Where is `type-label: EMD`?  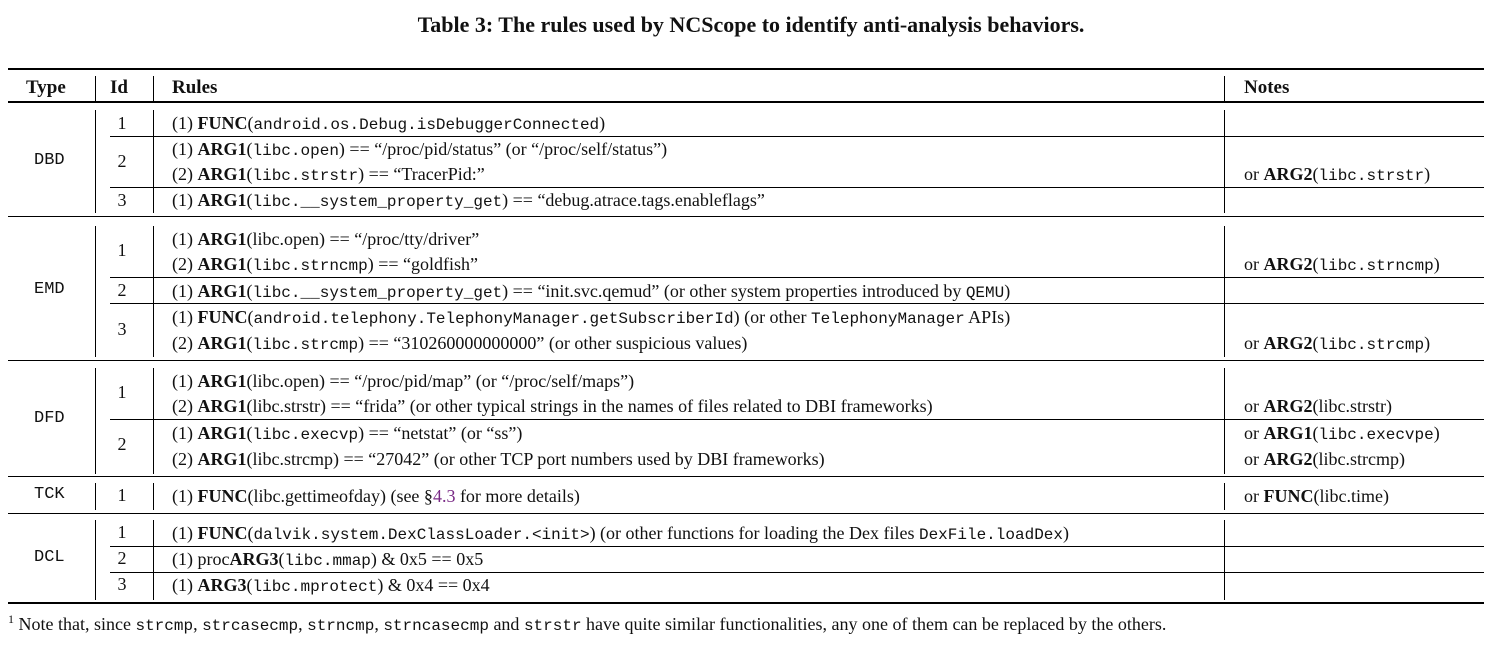 type-label: EMD is located at coordinates (49, 289).